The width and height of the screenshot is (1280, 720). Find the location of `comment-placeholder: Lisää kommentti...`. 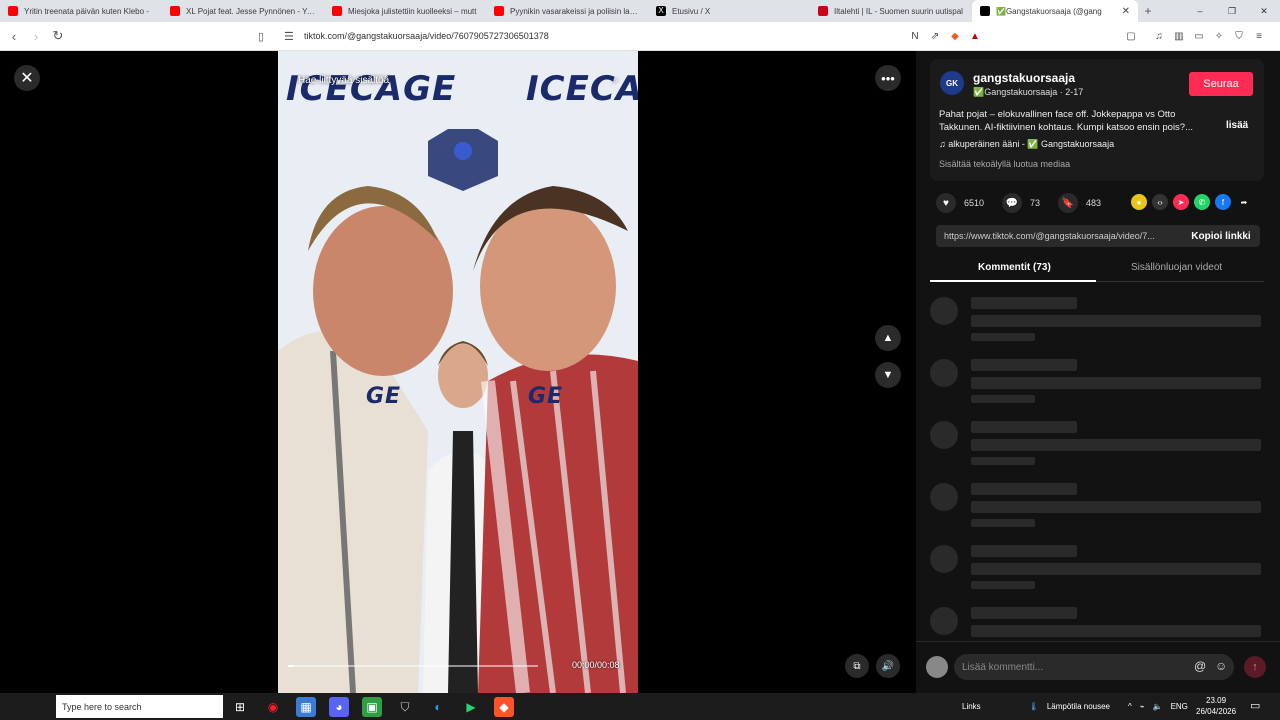

comment-placeholder: Lisää kommentti... is located at coordinates (1003, 667).